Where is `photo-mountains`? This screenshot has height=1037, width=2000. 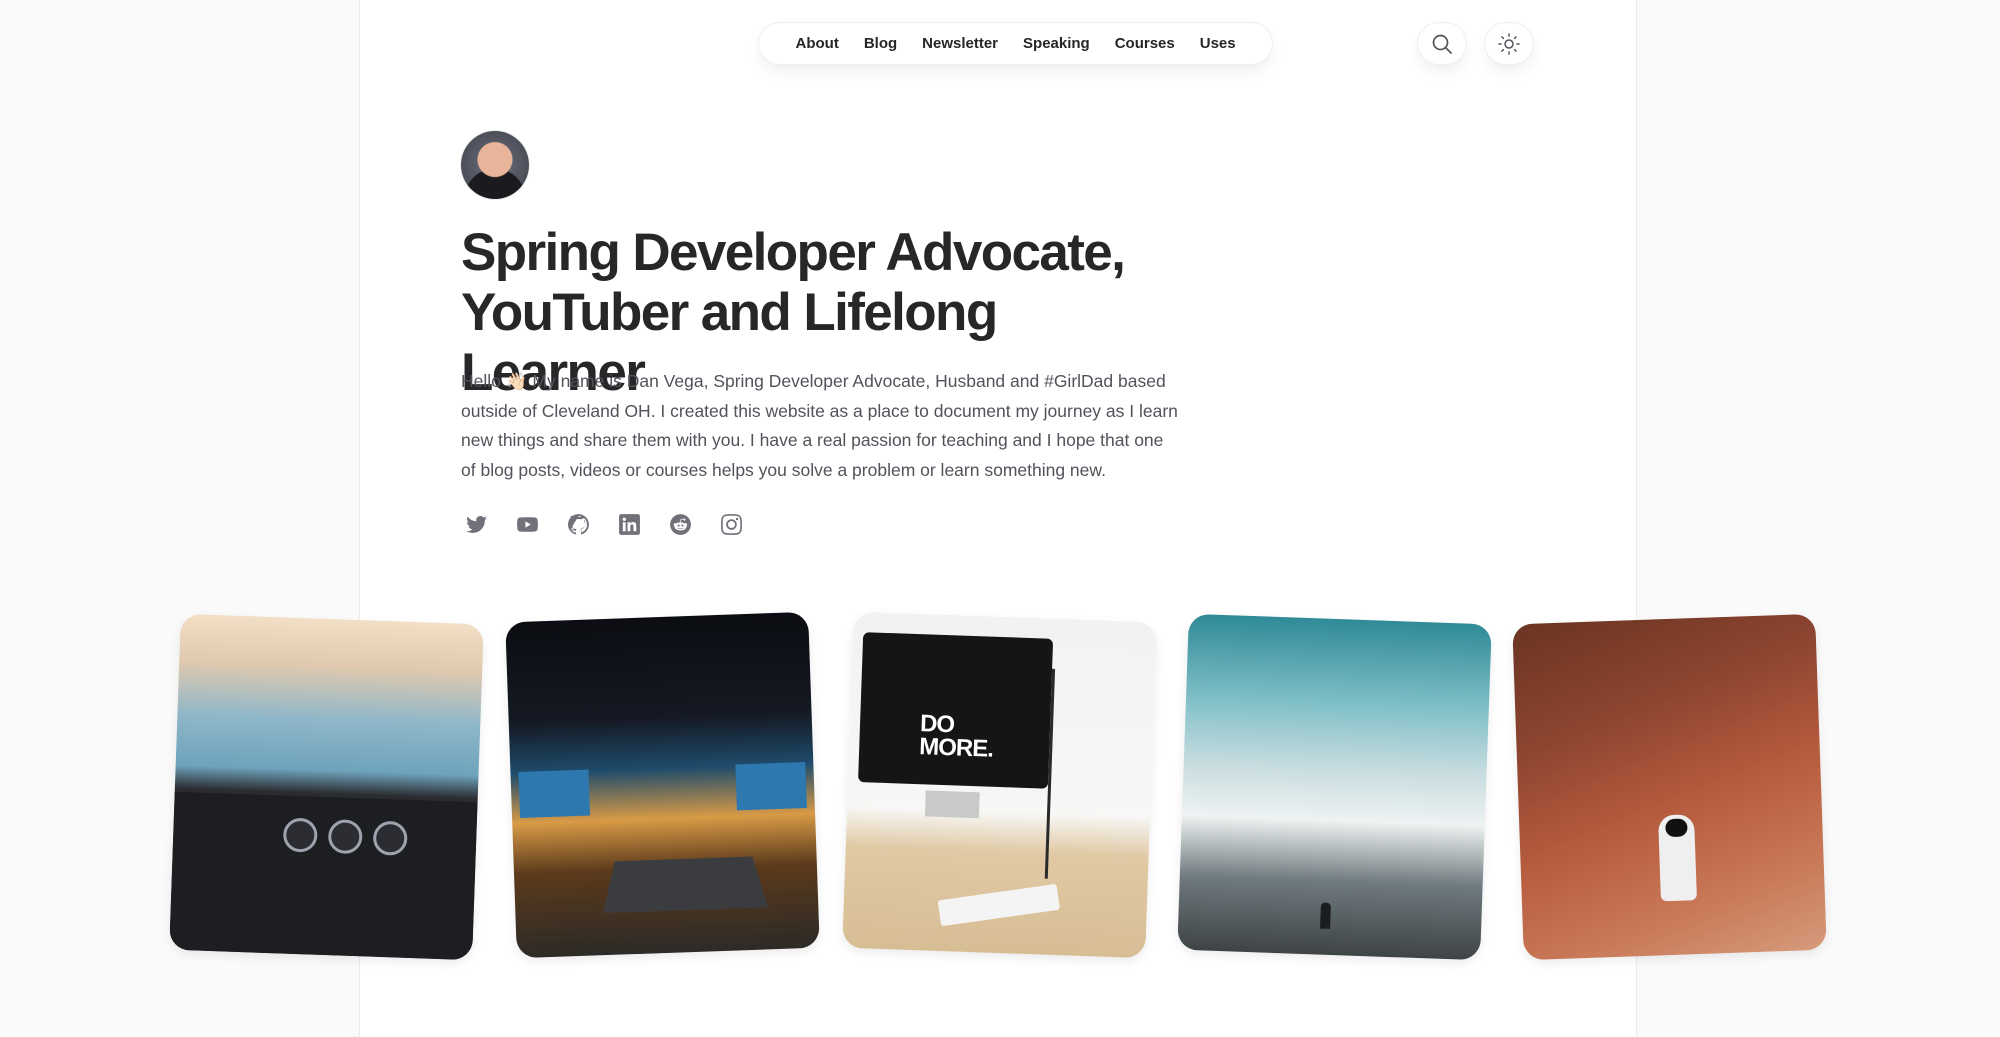
photo-mountains is located at coordinates (1334, 787).